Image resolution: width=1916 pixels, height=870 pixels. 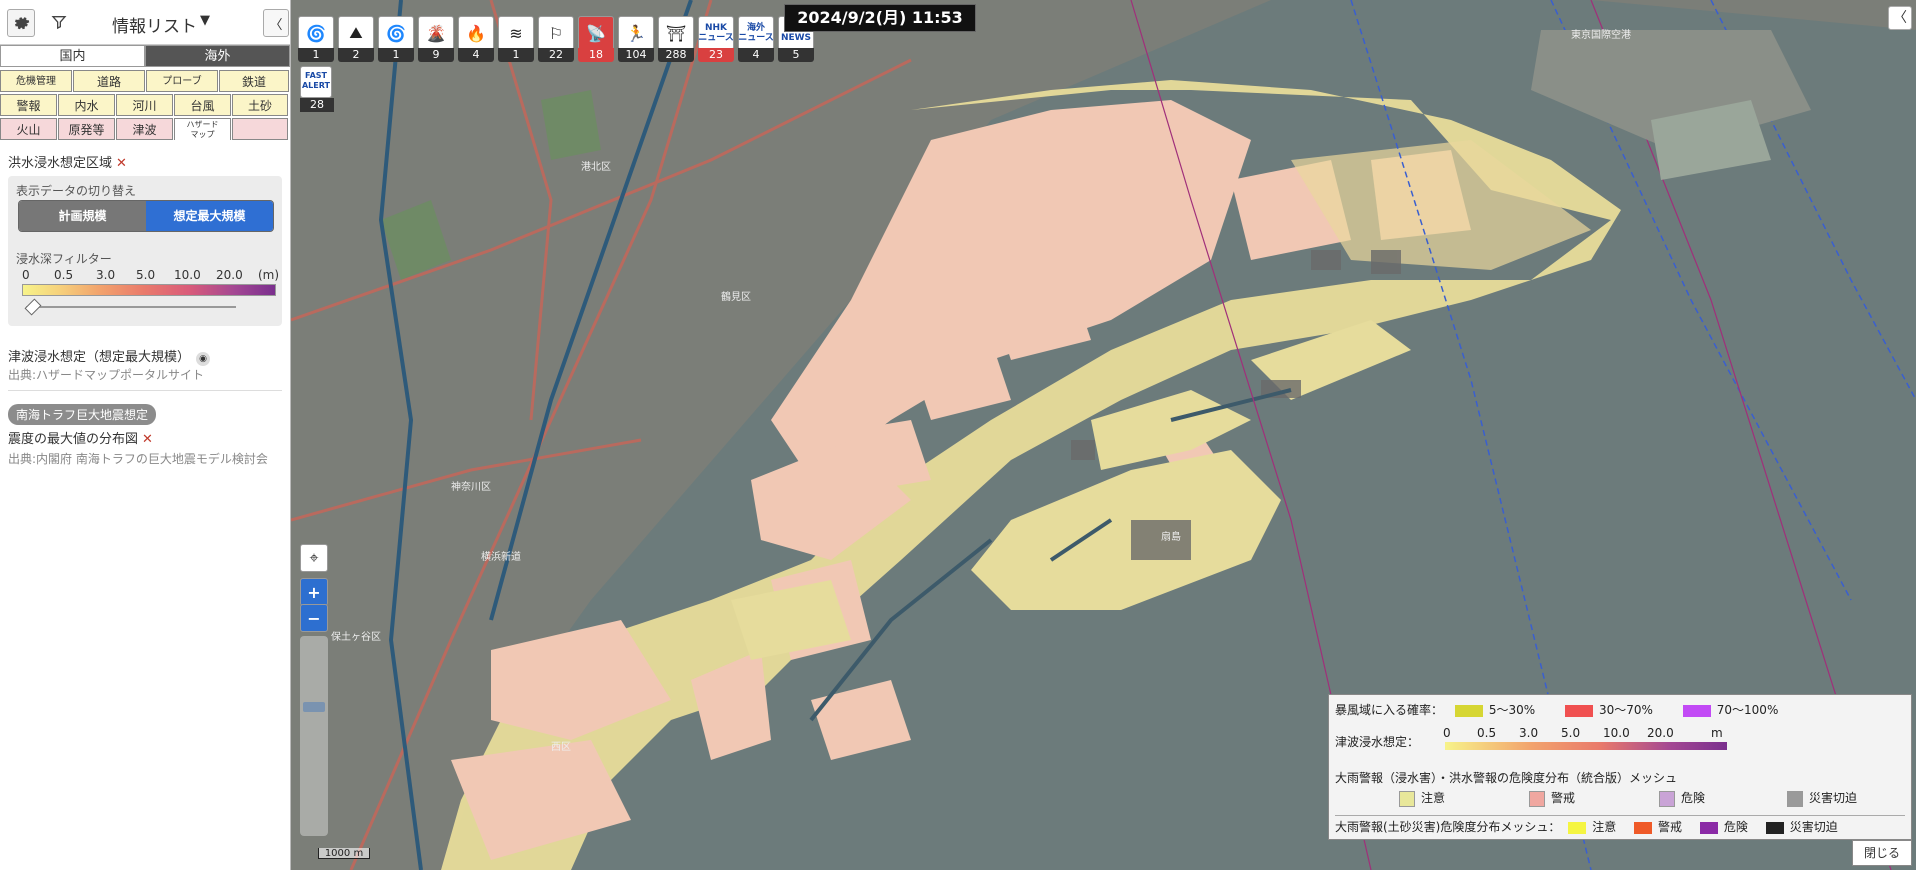 What do you see at coordinates (1813, 827) in the screenshot?
I see `legend-label: 災害切迫` at bounding box center [1813, 827].